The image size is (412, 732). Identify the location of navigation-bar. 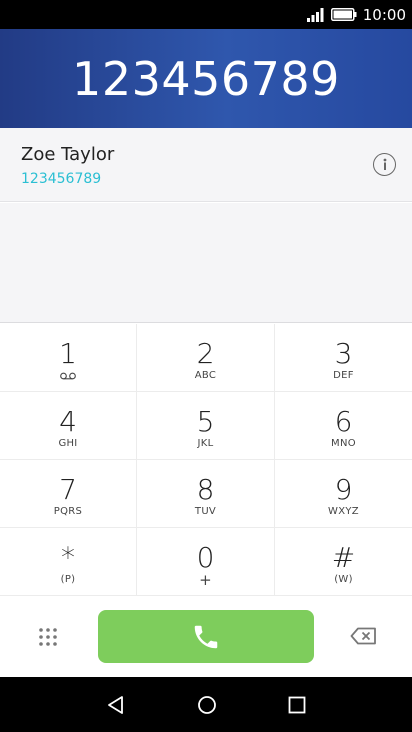
(206, 704).